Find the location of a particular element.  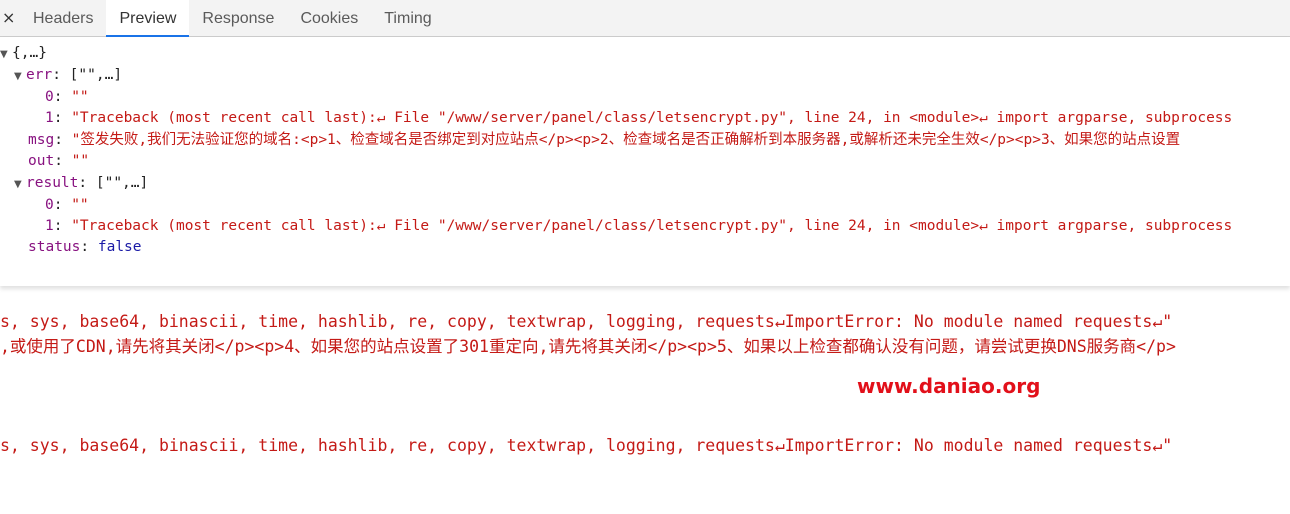

tree-leaf-result-0: 0: "" is located at coordinates (67, 205).